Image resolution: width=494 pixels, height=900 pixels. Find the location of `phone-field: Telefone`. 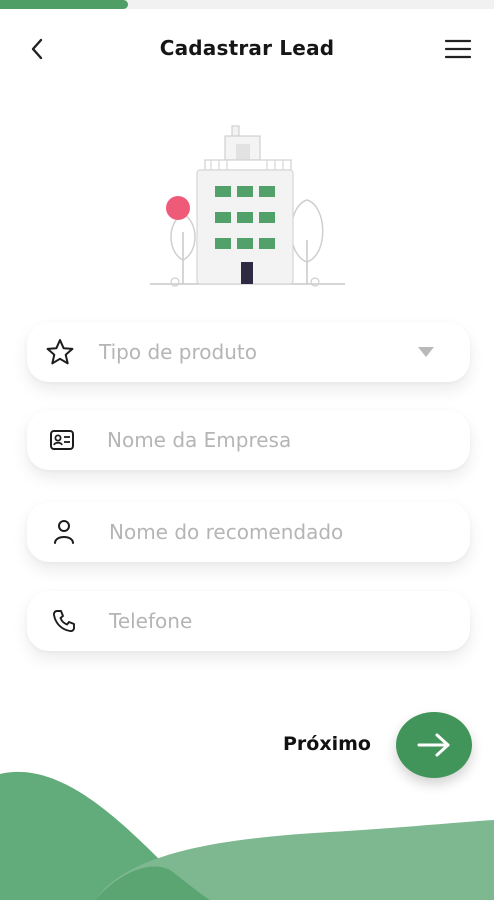

phone-field: Telefone is located at coordinates (248, 621).